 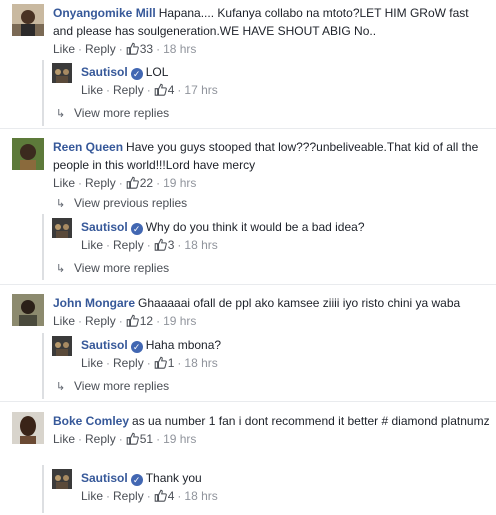 What do you see at coordinates (104, 13) in the screenshot?
I see `comment-author: Onyangomike Mill` at bounding box center [104, 13].